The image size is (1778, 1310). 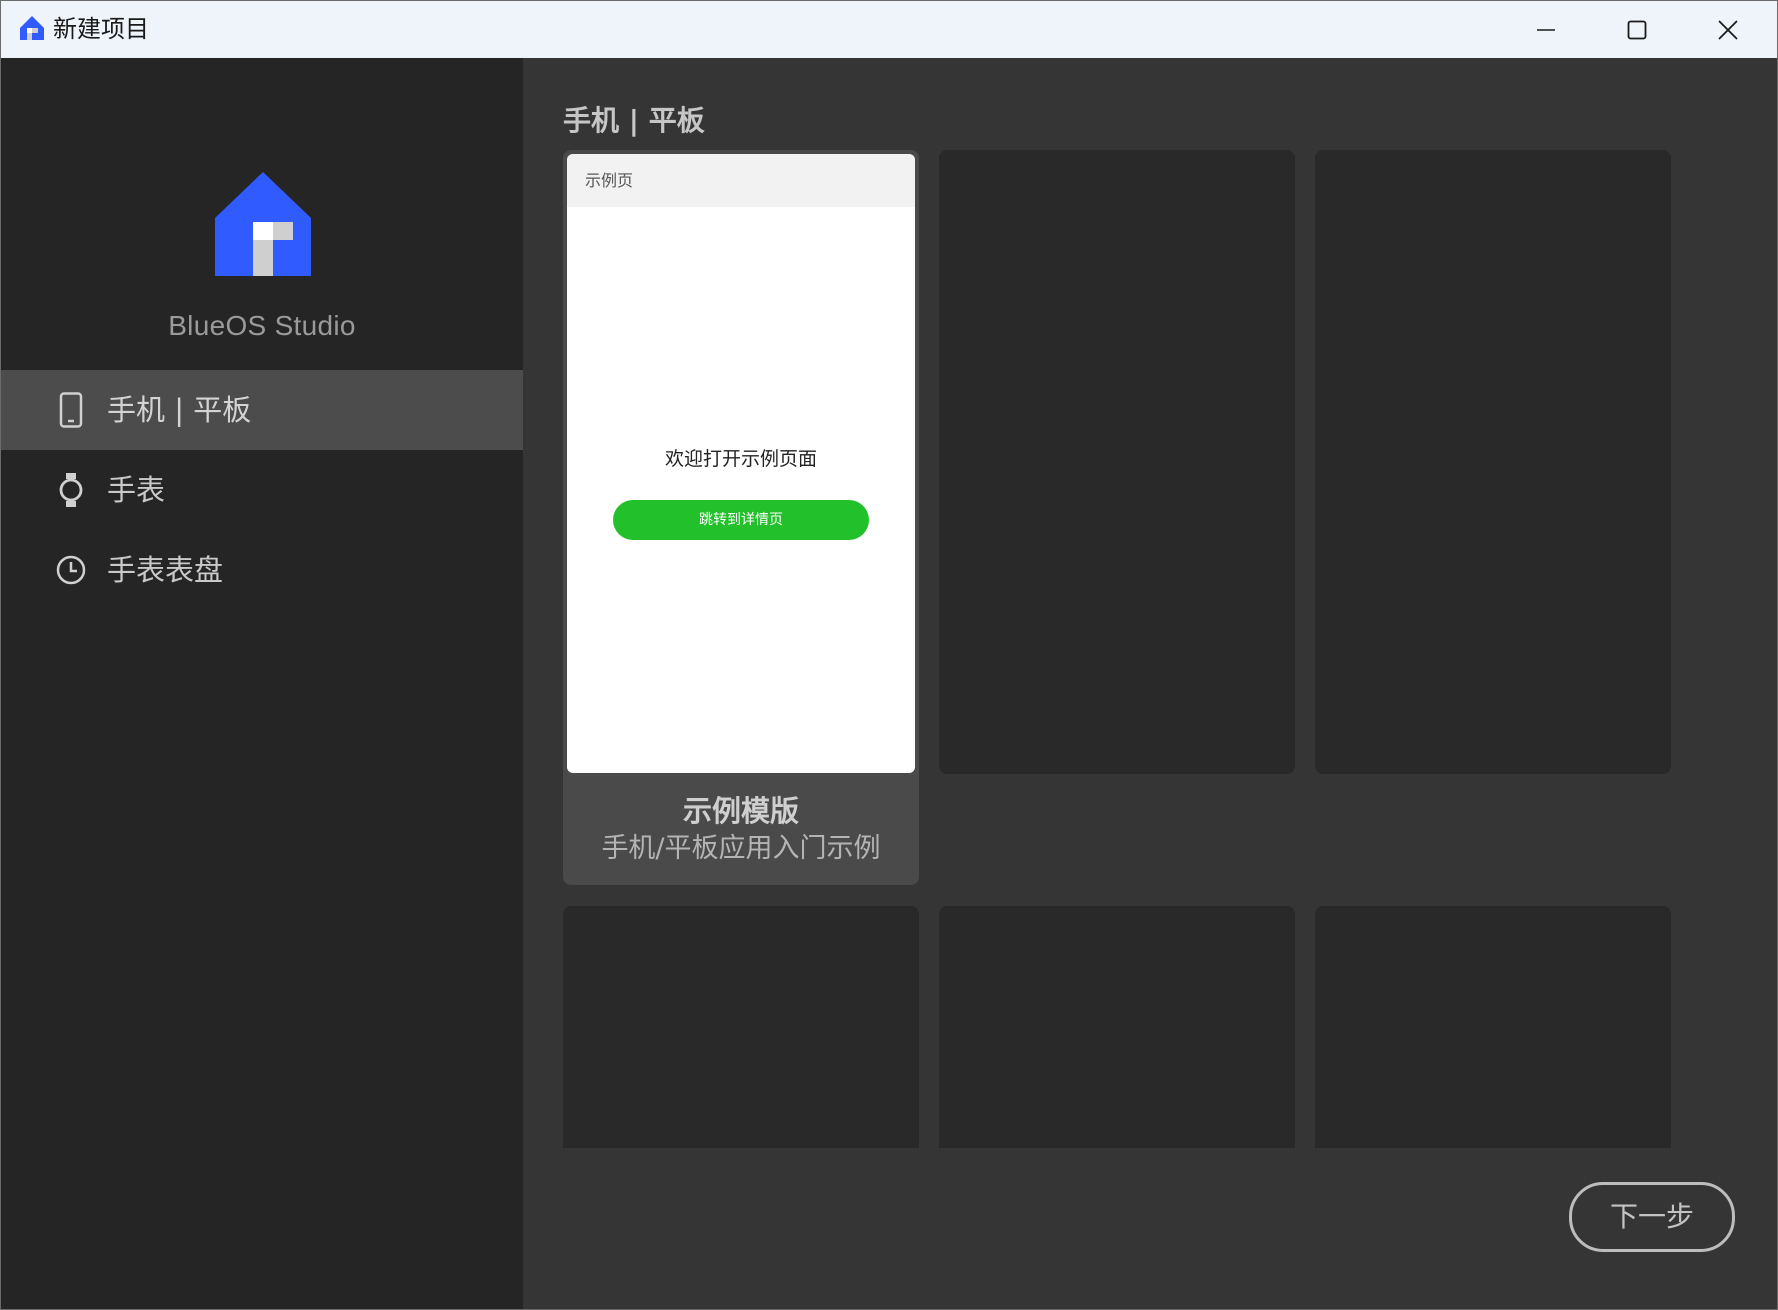 I want to click on template-card-example: 示例页 欢迎打开示例页面 跳转到详情页 示例模版 手机/平板应用入门示例, so click(x=741, y=517).